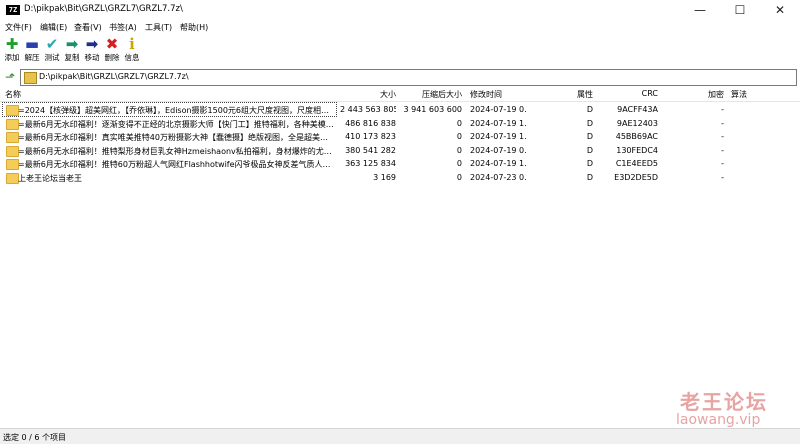 The height and width of the screenshot is (444, 800). Describe the element at coordinates (112, 44) in the screenshot. I see `delete-icon: ✖` at that location.